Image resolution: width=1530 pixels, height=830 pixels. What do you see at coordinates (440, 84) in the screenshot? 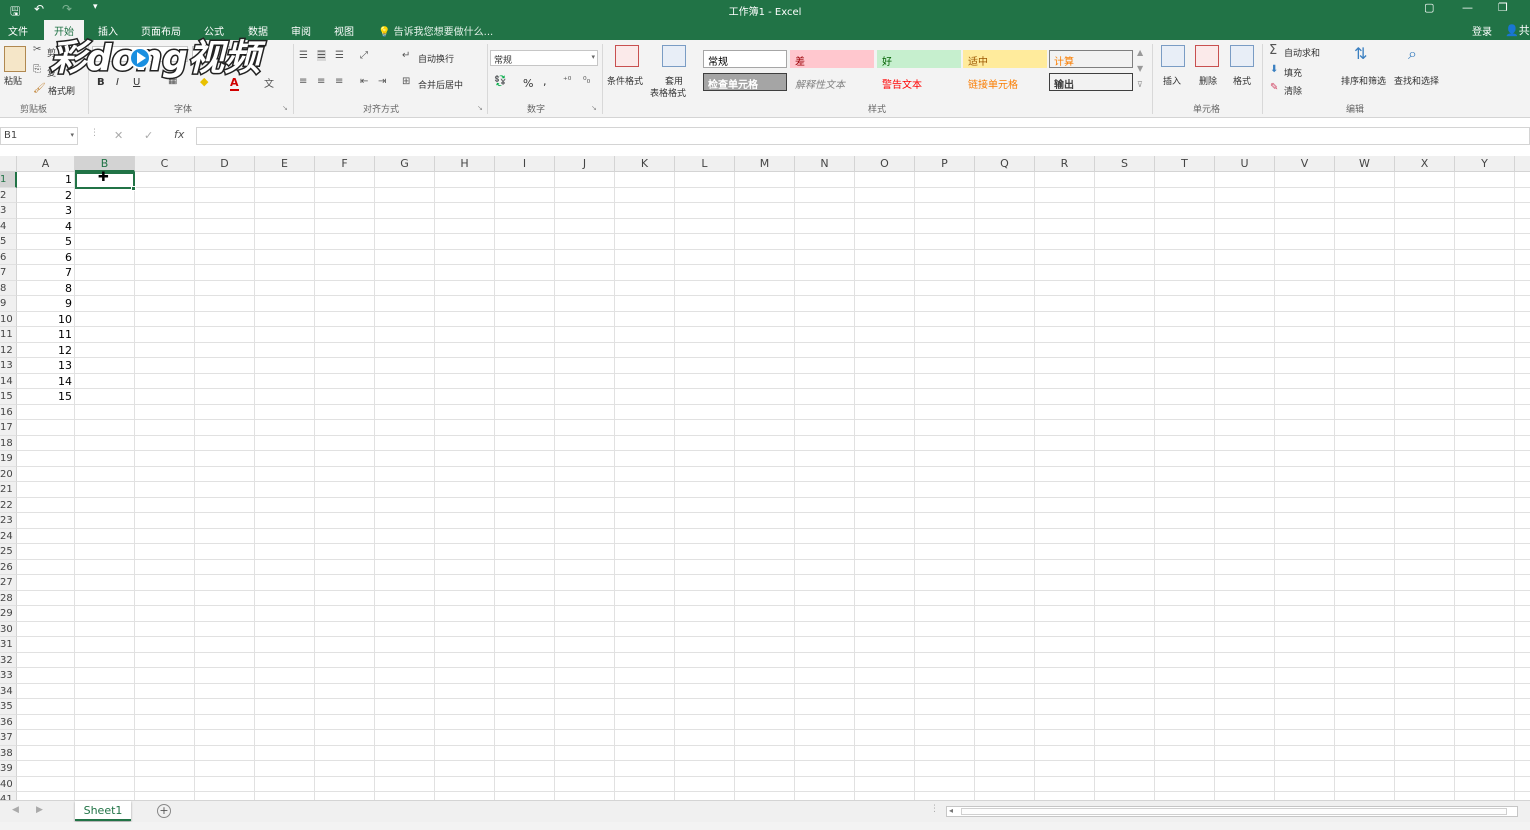
I see `merge-center-label: 合并后居中` at bounding box center [440, 84].